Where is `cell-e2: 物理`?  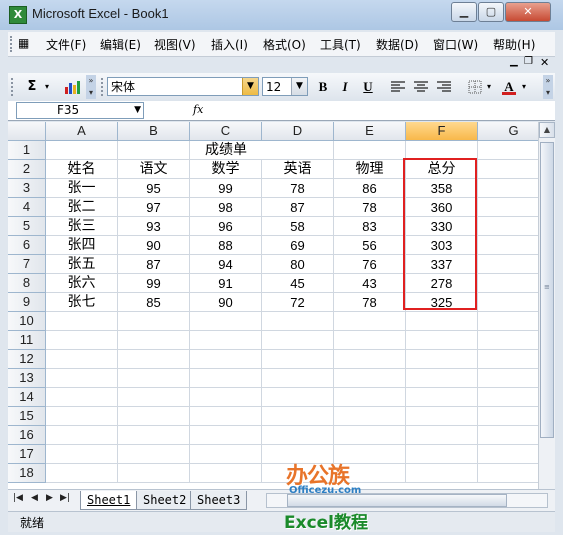
cell-e2: 物理 is located at coordinates (370, 169).